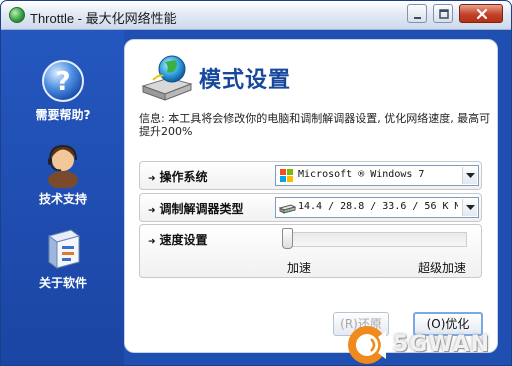 This screenshot has height=366, width=512. Describe the element at coordinates (62, 283) in the screenshot. I see `sidebar-item-label: 关于软件` at that location.